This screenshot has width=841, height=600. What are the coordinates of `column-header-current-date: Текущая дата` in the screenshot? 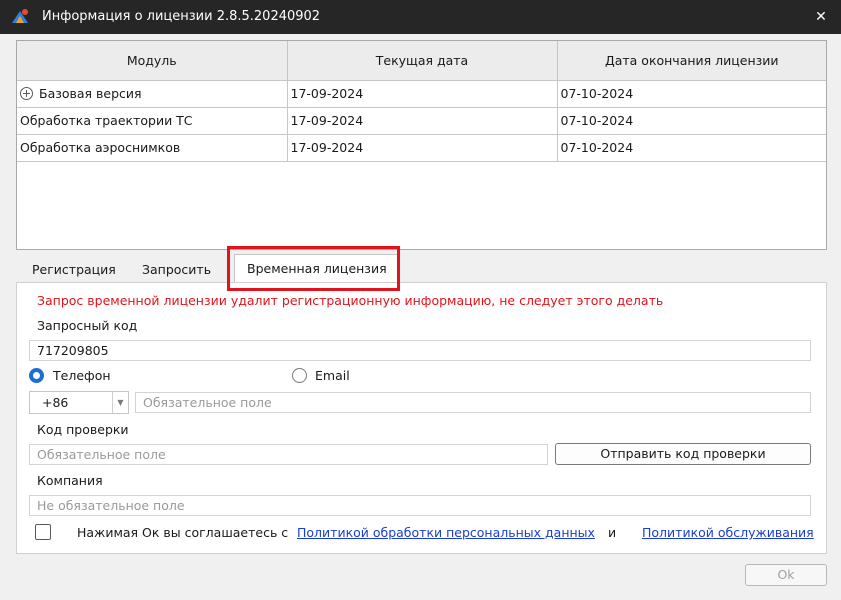 It's located at (422, 61).